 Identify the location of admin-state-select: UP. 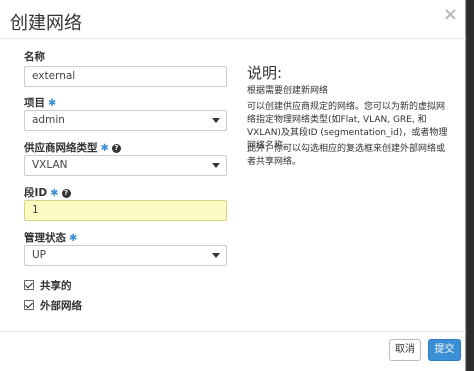
(125, 255).